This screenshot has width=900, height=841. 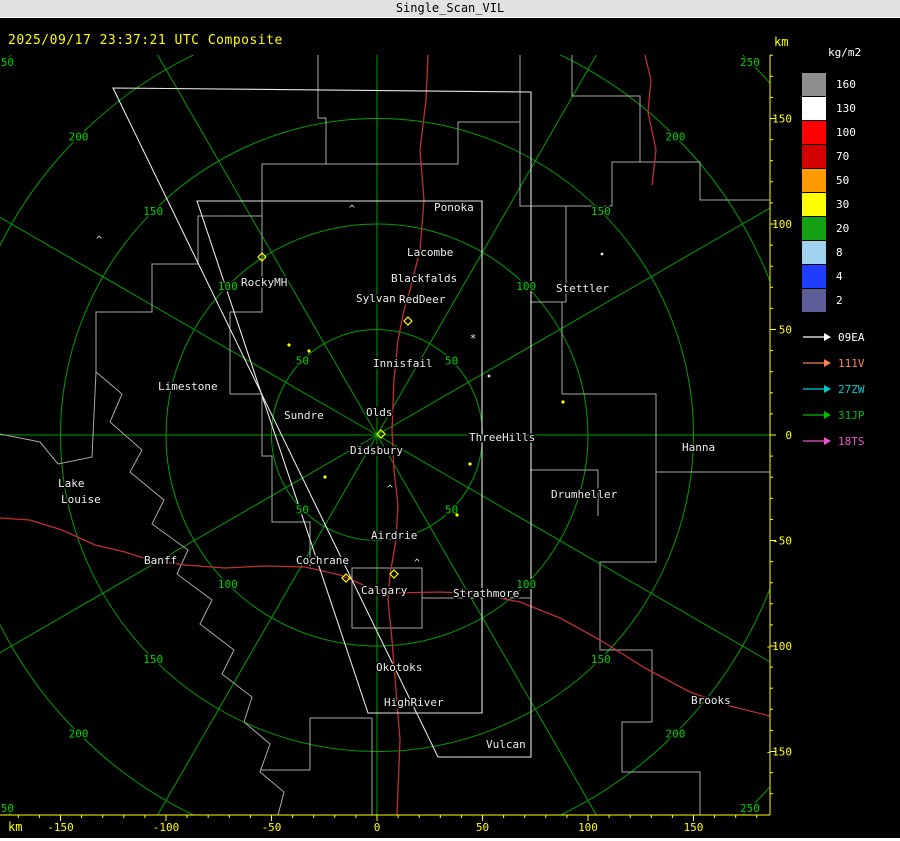 I want to click on radar-legend-row: 111V, so click(x=850, y=363).